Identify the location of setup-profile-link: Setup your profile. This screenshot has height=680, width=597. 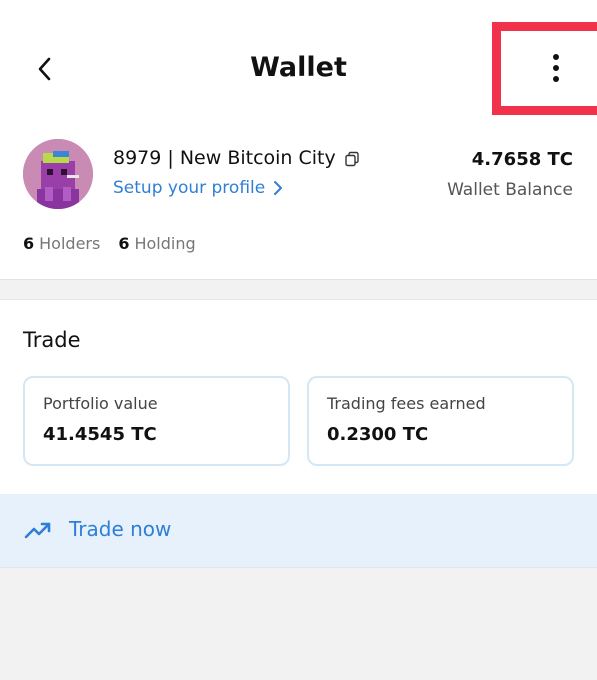
(198, 188).